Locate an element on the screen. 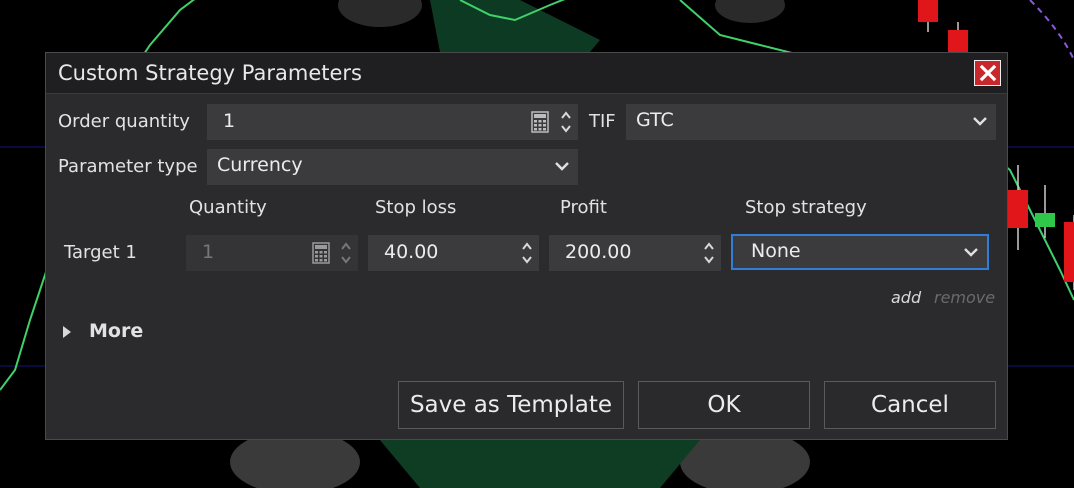  target-quantity-stepper is located at coordinates (346, 253).